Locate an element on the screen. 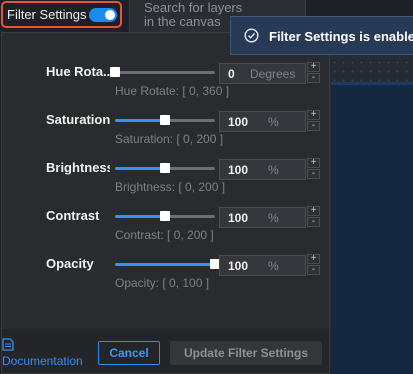 The width and height of the screenshot is (413, 374). filter-label: Opacity is located at coordinates (70, 263).